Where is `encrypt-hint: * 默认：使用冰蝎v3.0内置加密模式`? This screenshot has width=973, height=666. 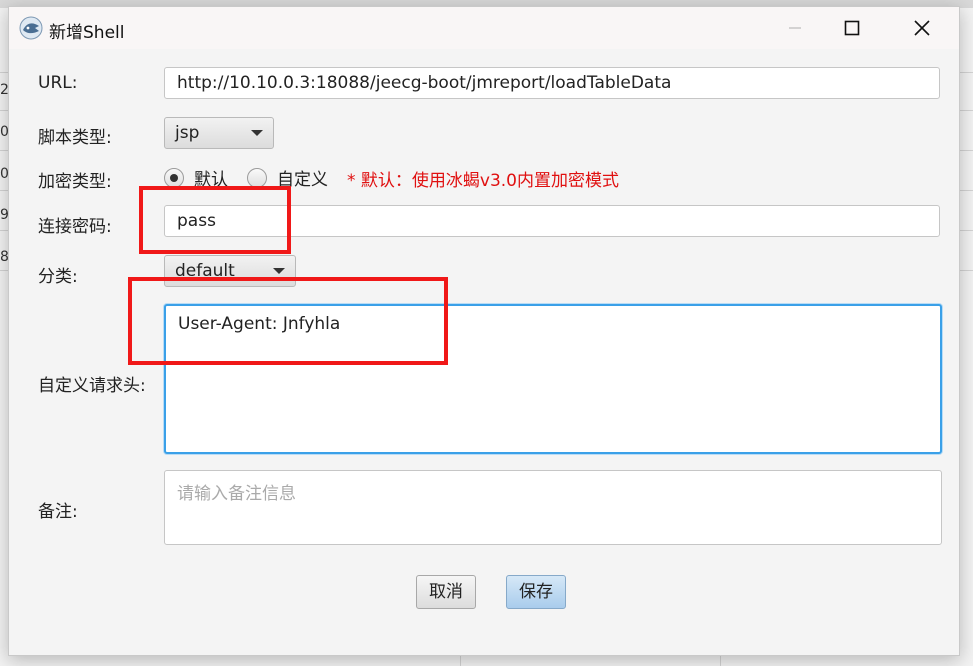 encrypt-hint: * 默认：使用冰蝎v3.0内置加密模式 is located at coordinates (483, 181).